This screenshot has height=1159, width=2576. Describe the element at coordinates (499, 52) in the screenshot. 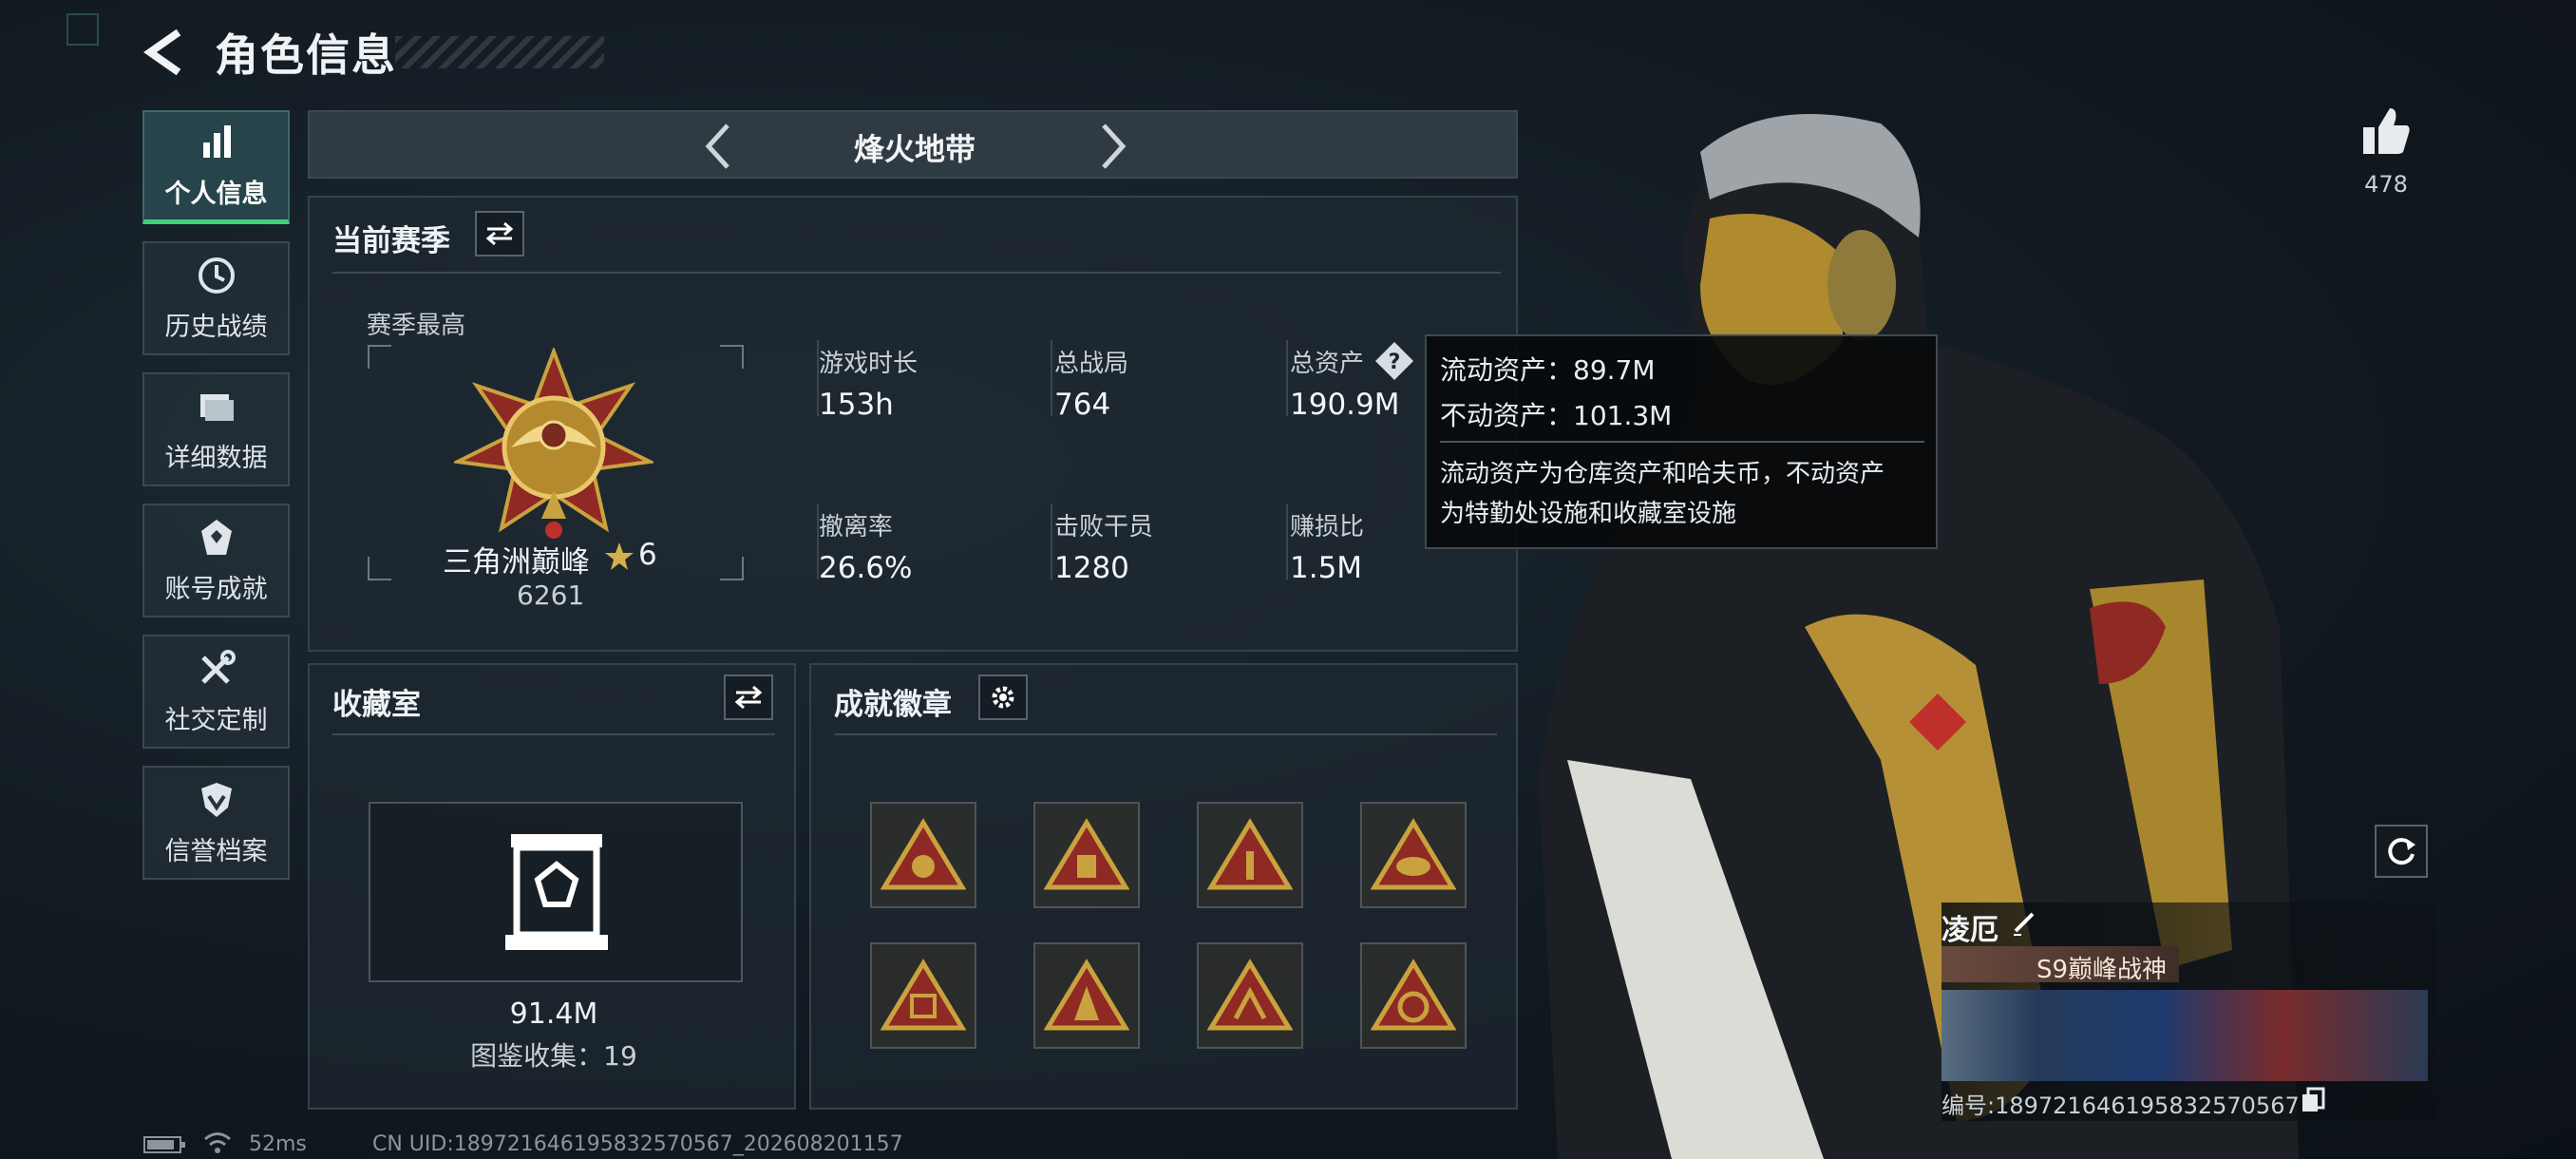

I see `title-decoration` at that location.